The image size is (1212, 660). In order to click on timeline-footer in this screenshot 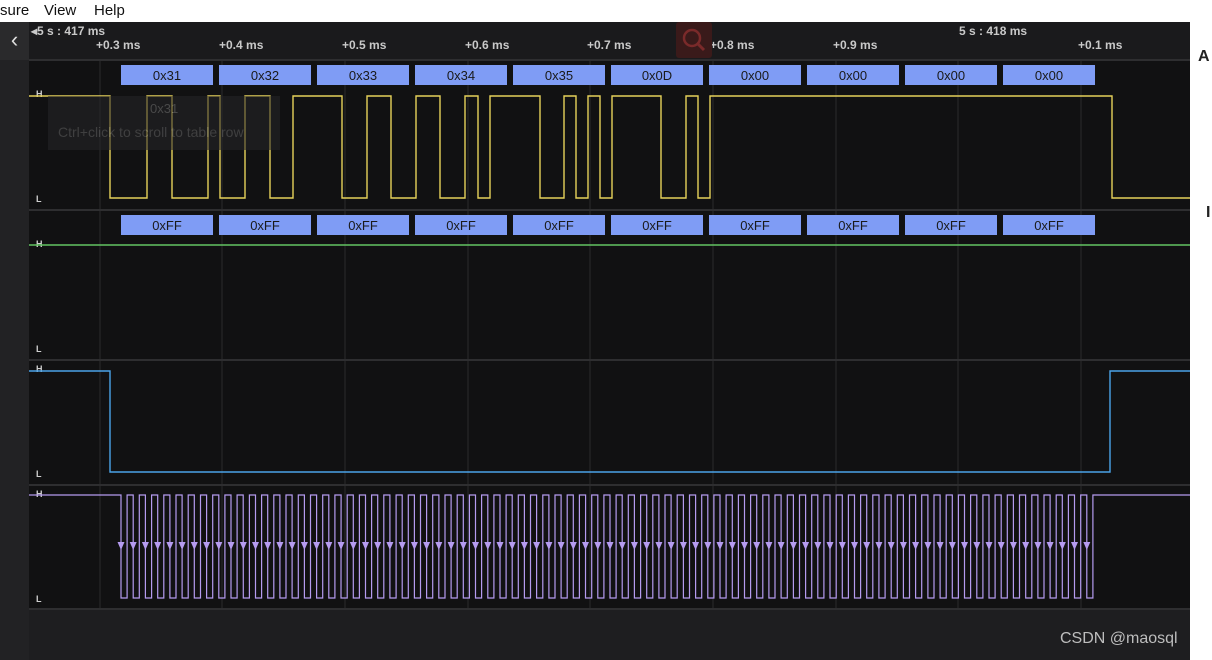, I will do `click(609, 635)`.